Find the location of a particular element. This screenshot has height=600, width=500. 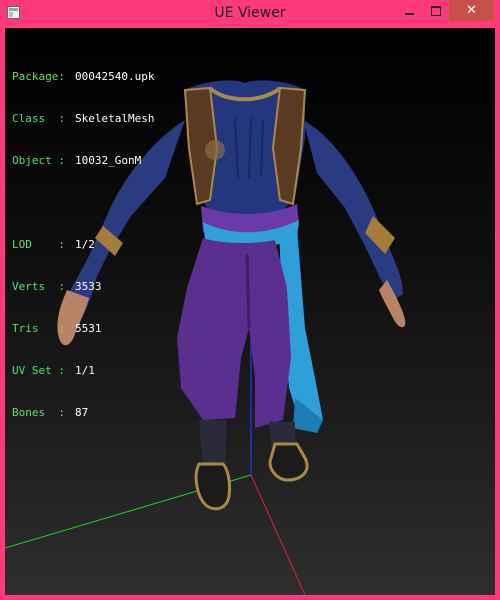

lod-value: 1/2 is located at coordinates (85, 244).